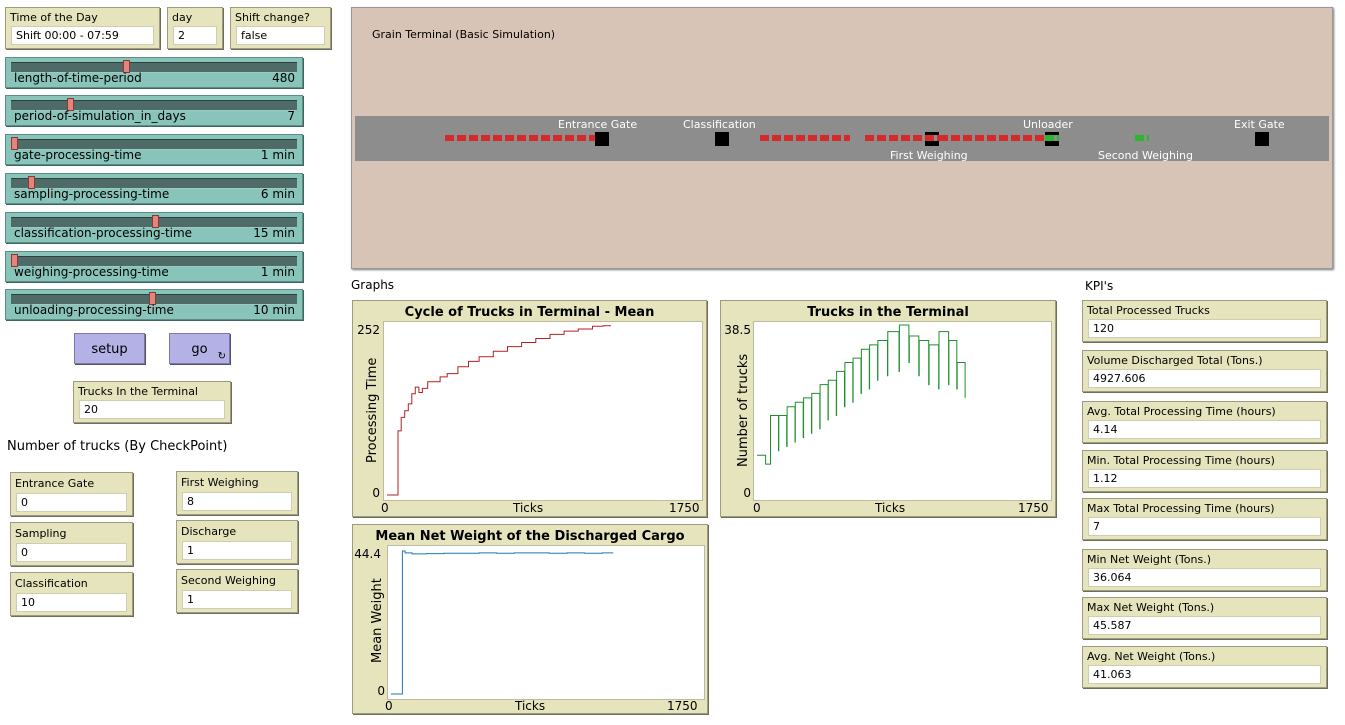 The image size is (1345, 725). What do you see at coordinates (1204, 478) in the screenshot?
I see `kpi-value: 1.12` at bounding box center [1204, 478].